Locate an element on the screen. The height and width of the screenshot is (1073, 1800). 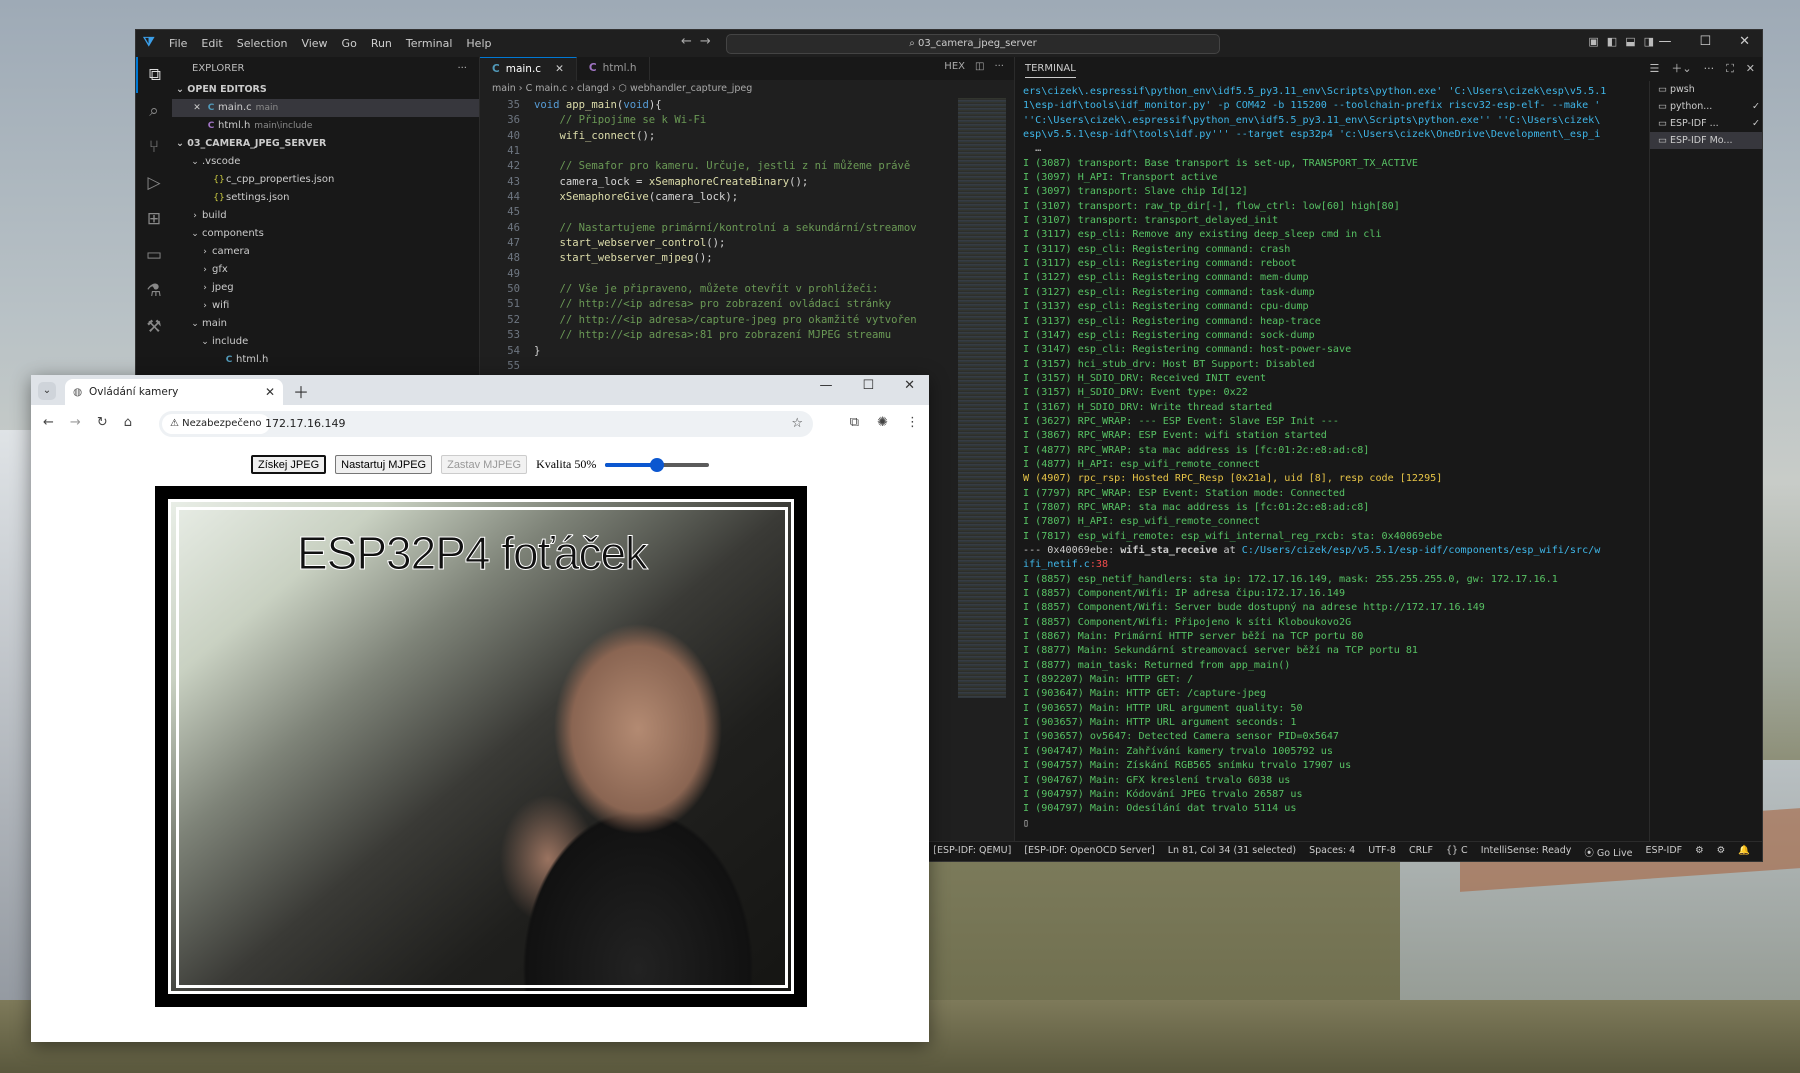
open-editor-item: Chtml.h main\include is located at coordinates (325, 126).